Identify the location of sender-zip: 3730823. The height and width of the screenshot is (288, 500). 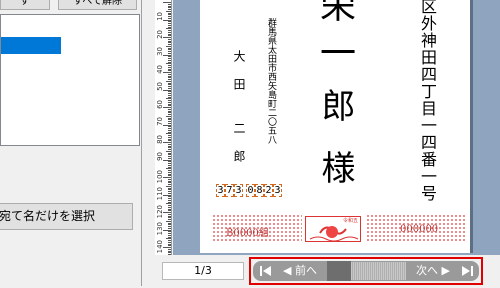
(249, 190).